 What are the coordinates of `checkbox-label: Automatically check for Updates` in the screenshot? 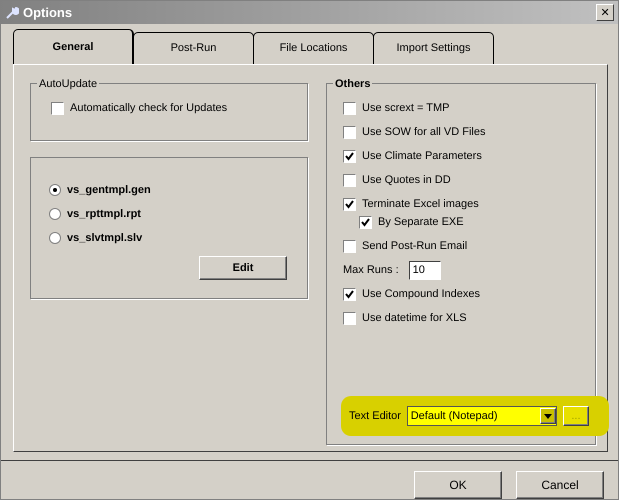 It's located at (149, 108).